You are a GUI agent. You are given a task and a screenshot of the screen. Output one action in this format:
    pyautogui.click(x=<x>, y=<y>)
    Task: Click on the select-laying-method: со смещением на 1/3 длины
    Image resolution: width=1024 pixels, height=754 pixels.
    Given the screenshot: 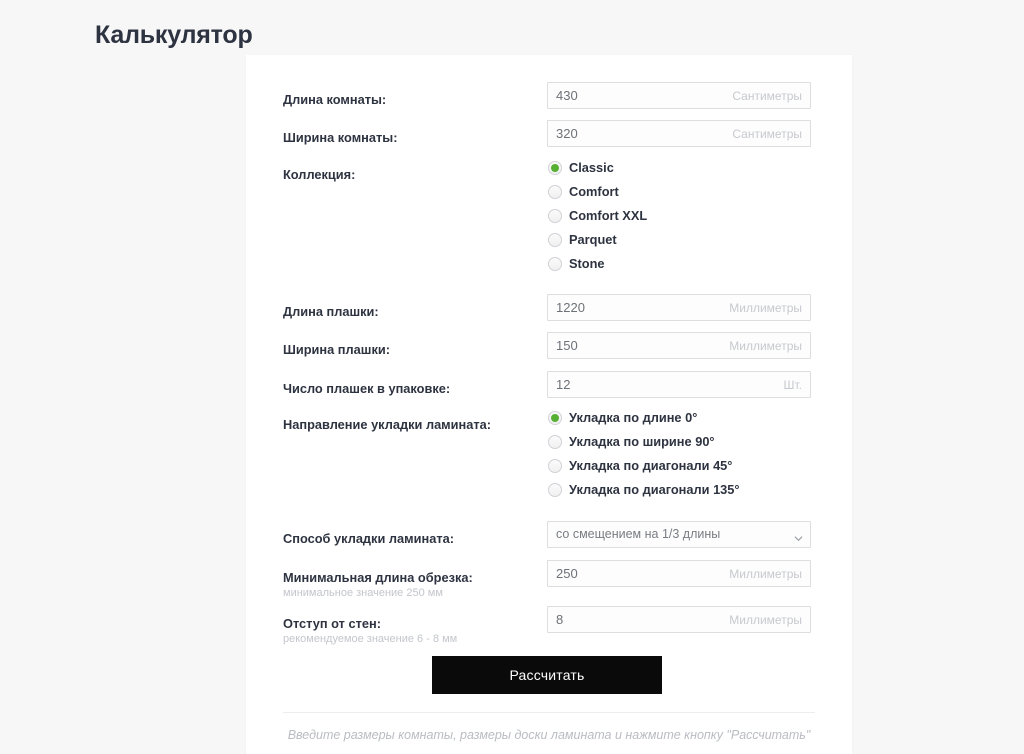 What is the action you would take?
    pyautogui.click(x=679, y=534)
    